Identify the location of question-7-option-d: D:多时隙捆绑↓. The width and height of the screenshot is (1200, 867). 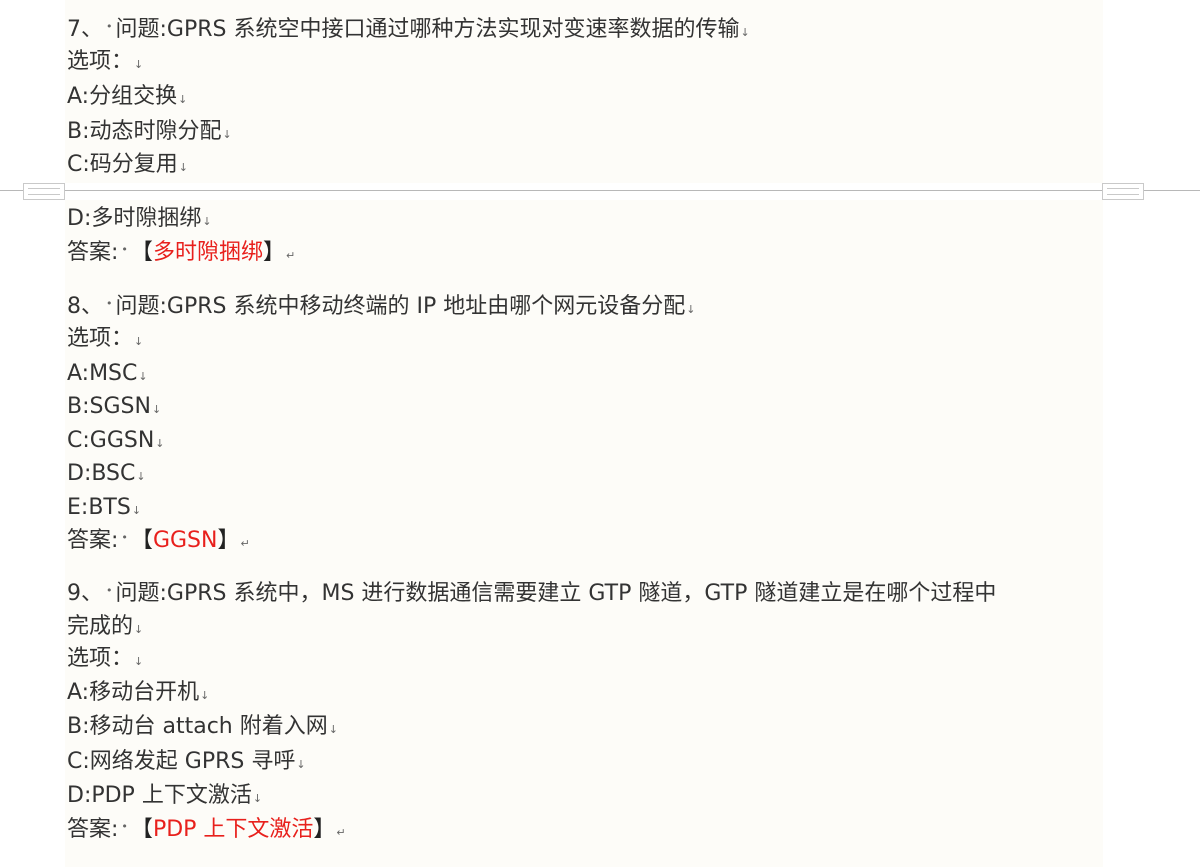
(139, 218).